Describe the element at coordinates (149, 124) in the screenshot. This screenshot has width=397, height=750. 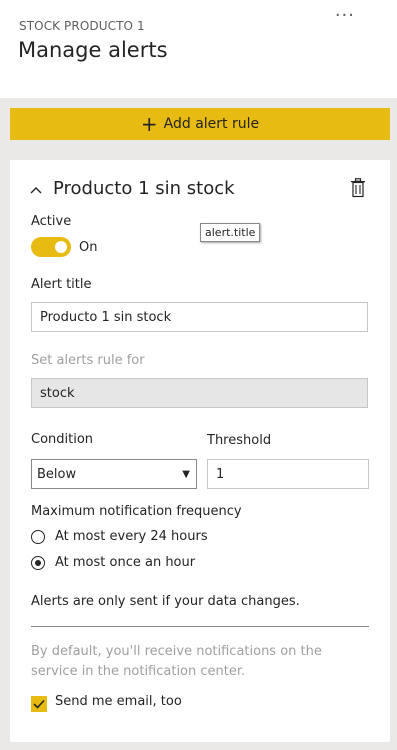
I see `plus-icon: +` at that location.